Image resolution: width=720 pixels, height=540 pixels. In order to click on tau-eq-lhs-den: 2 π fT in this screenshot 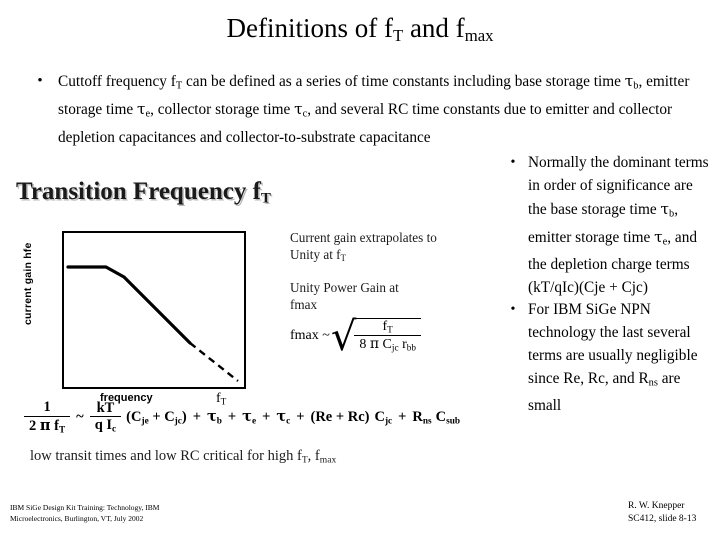, I will do `click(47, 425)`.